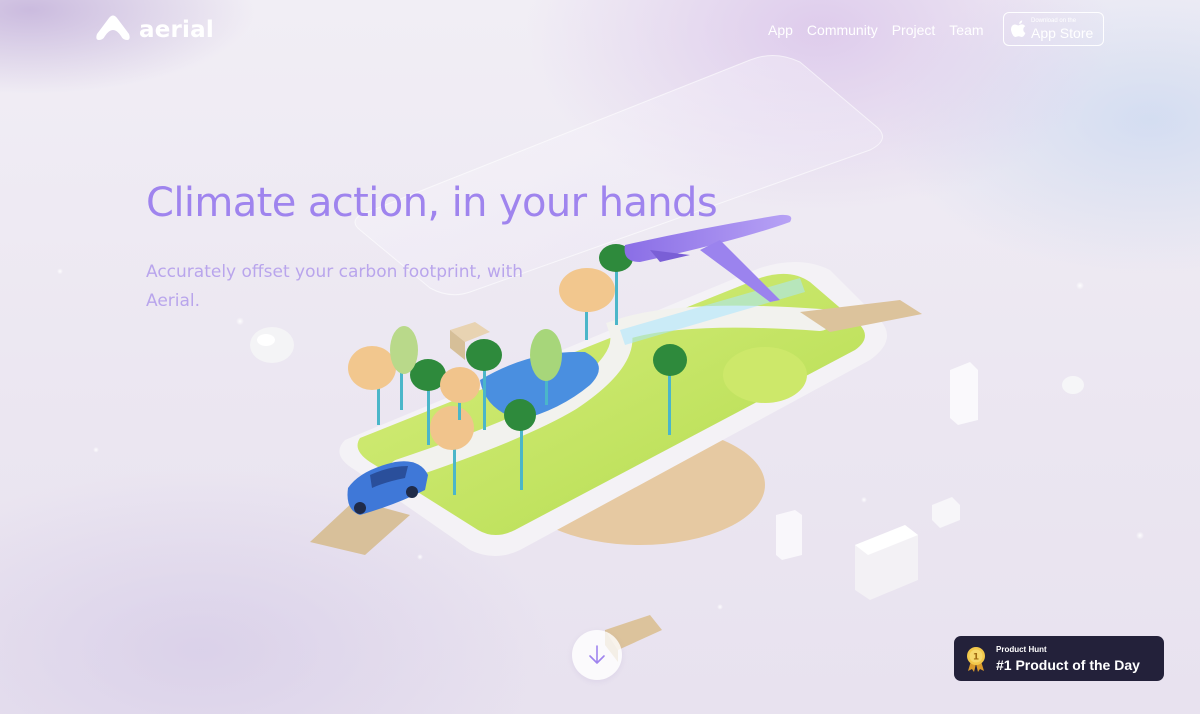 The width and height of the screenshot is (1200, 714). Describe the element at coordinates (914, 30) in the screenshot. I see `nav-item-project: Project` at that location.